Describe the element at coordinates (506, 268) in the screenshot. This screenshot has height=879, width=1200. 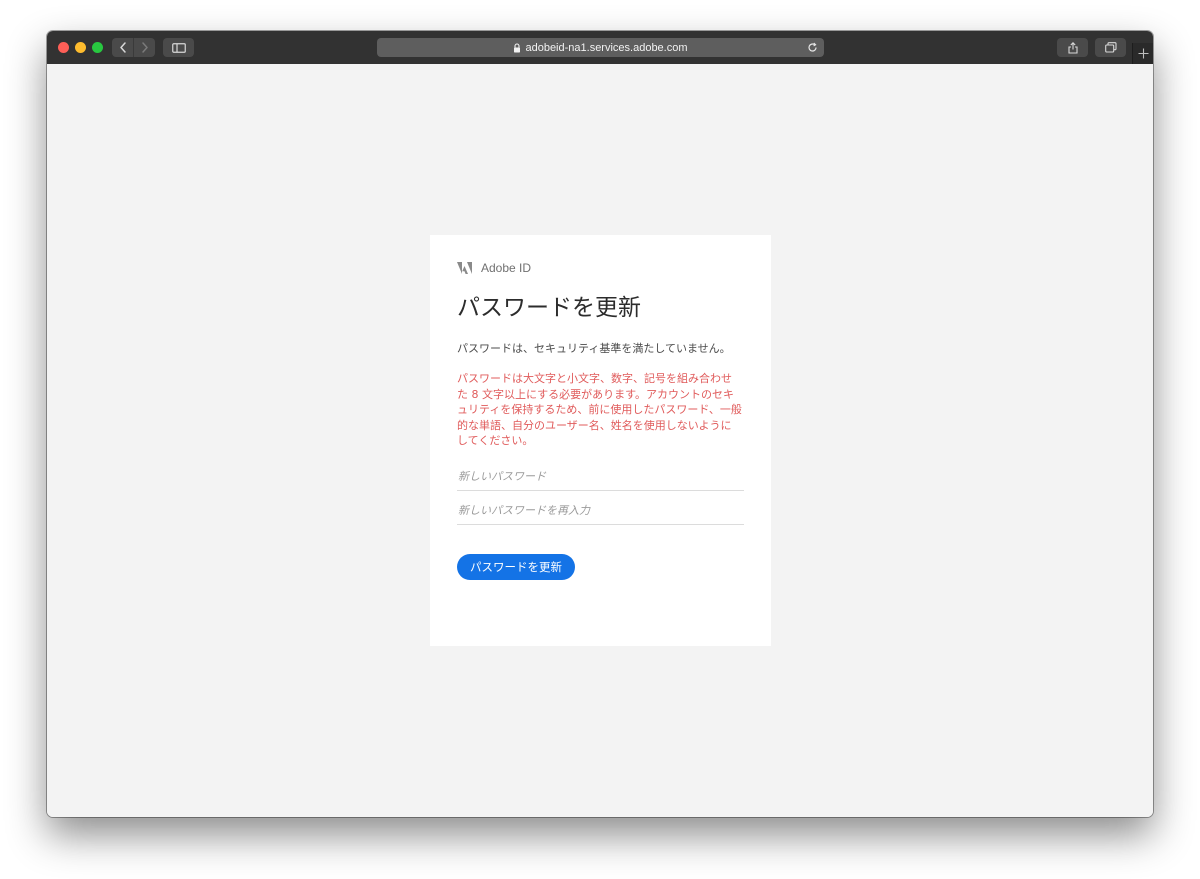
I see `brand-name: Adobe ID` at that location.